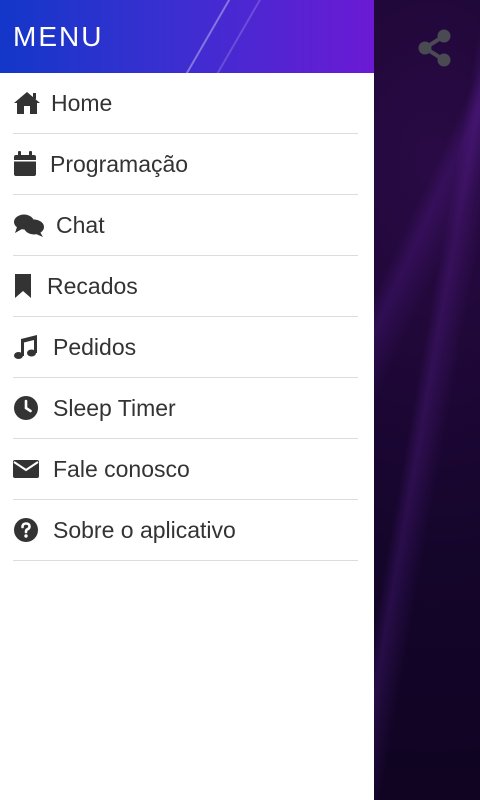  I want to click on music-note-icon, so click(27, 347).